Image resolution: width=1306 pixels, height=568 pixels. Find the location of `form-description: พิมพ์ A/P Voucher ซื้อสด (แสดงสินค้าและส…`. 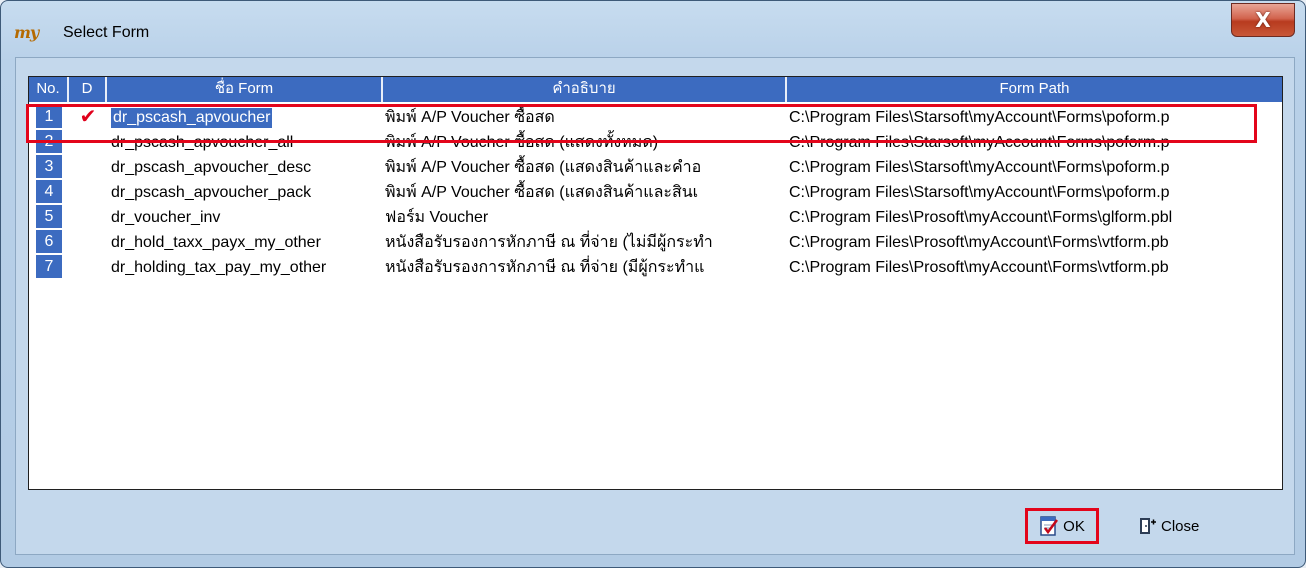

form-description: พิมพ์ A/P Voucher ซื้อสด (แสดงสินค้าและส… is located at coordinates (585, 192).